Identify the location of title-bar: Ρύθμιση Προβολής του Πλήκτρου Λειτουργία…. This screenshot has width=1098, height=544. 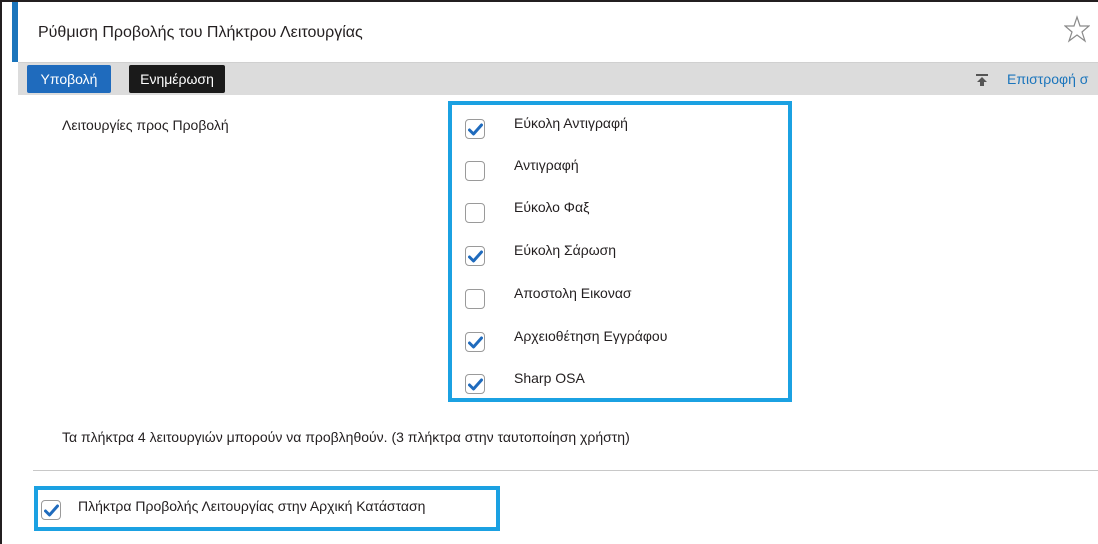
(558, 32).